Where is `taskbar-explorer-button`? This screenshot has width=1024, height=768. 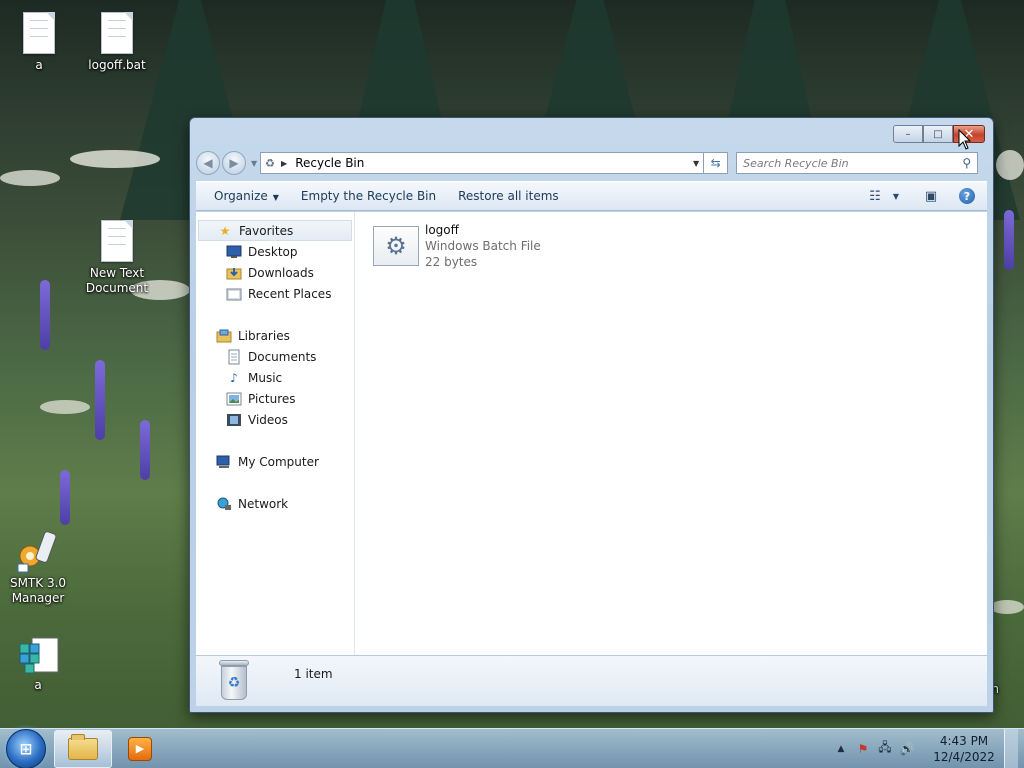
taskbar-explorer-button is located at coordinates (83, 748).